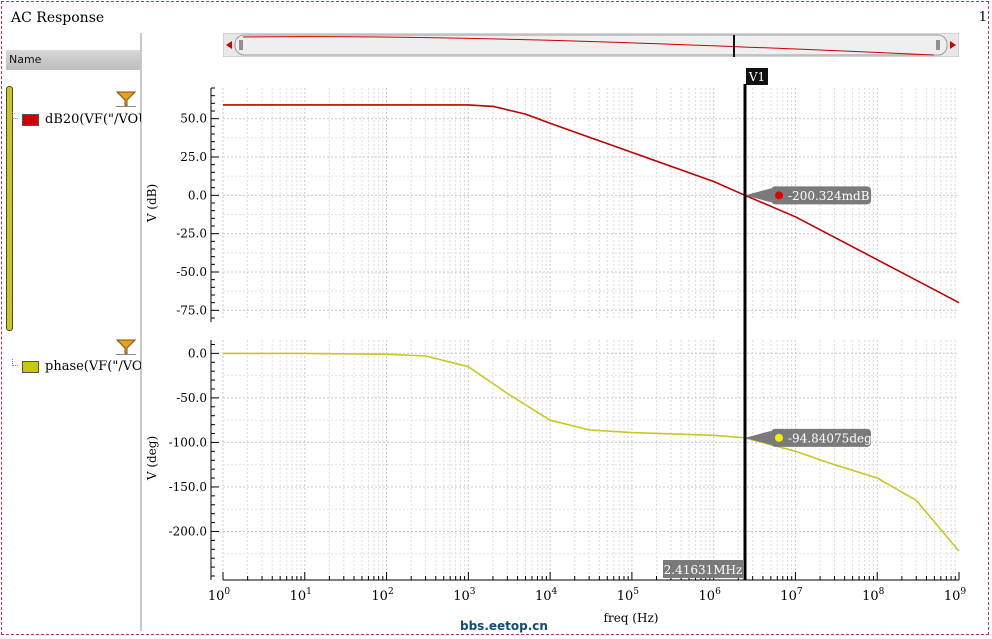 The height and width of the screenshot is (639, 992). Describe the element at coordinates (873, 595) in the screenshot. I see `x-tick-label: 108` at that location.